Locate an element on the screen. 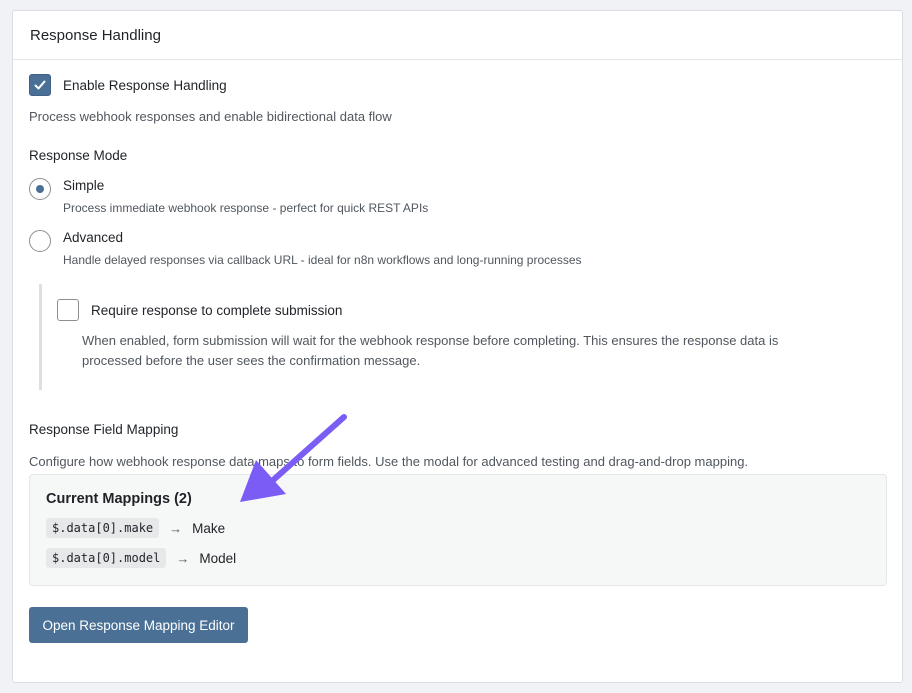  field-mapping-title: Response Field Mapping is located at coordinates (104, 429).